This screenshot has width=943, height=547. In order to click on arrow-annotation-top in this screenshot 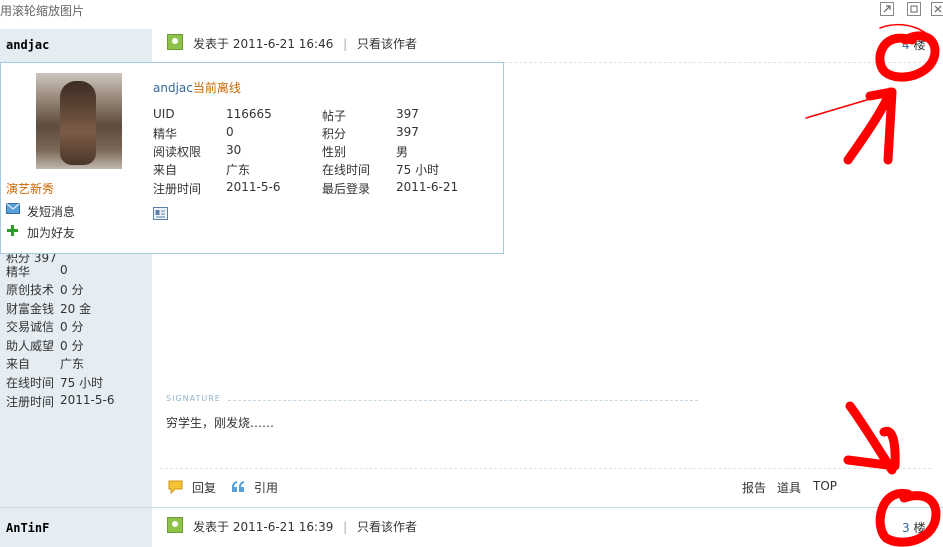, I will do `click(870, 126)`.